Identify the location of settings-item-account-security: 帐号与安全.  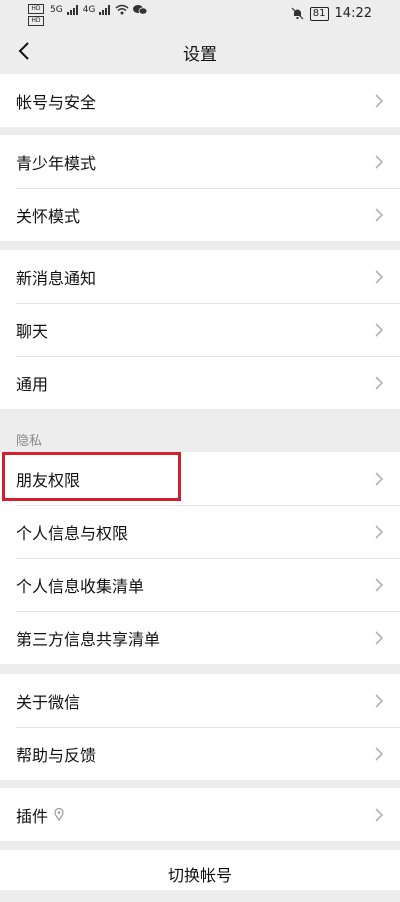
(200, 100).